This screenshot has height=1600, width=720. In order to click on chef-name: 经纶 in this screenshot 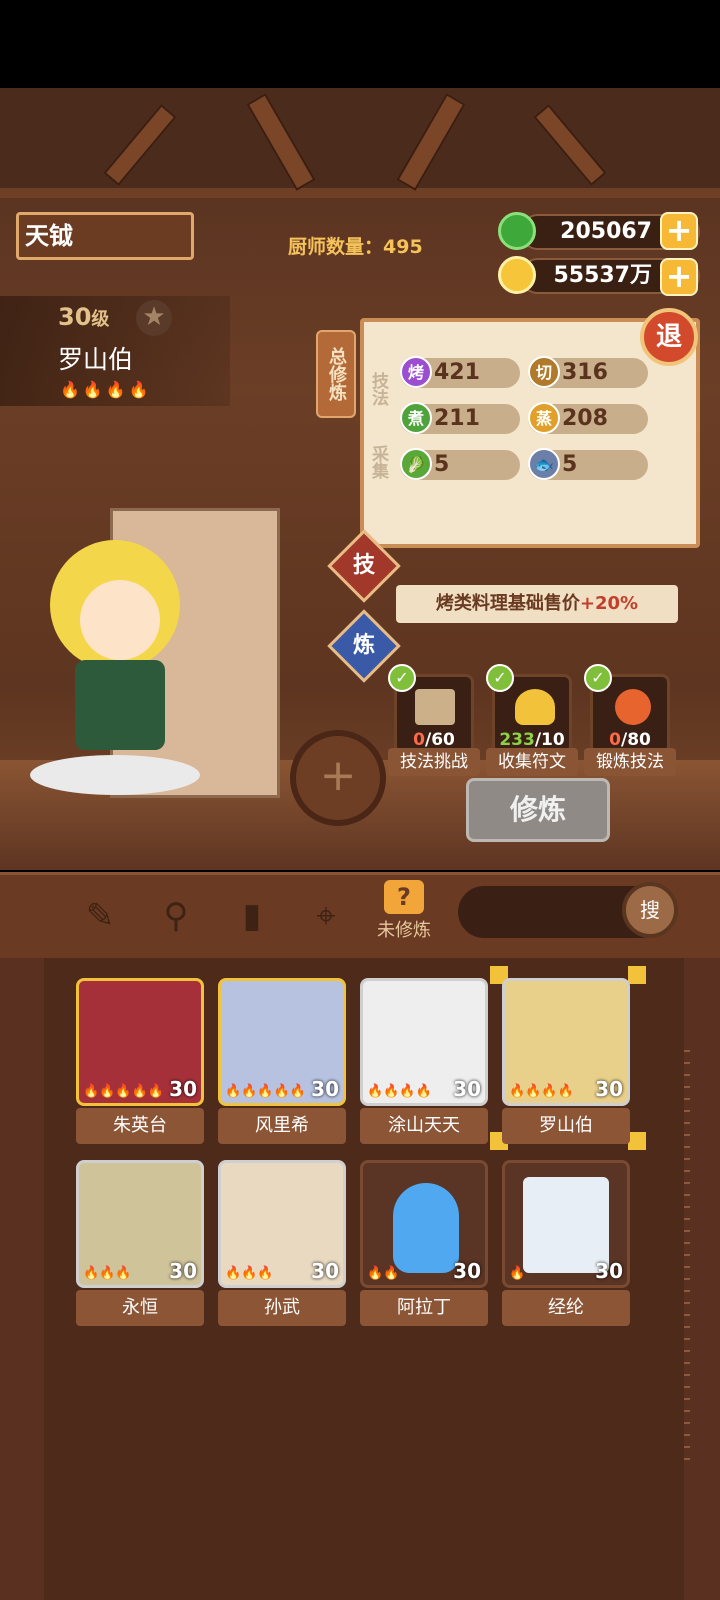, I will do `click(566, 1308)`.